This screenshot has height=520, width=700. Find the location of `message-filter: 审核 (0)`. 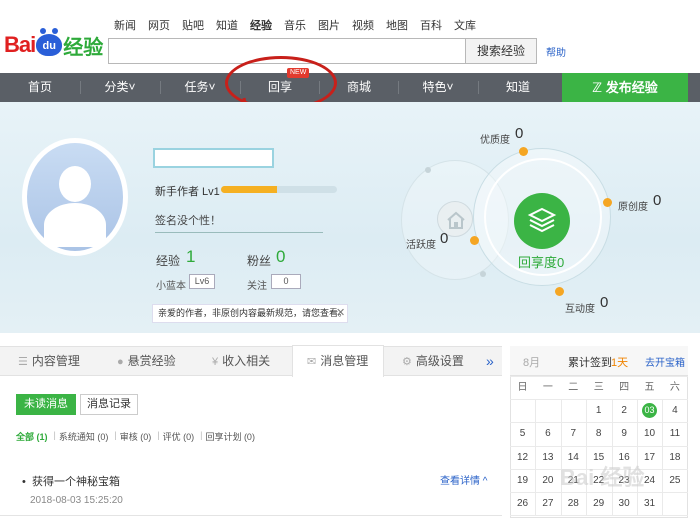

message-filter: 审核 (0) is located at coordinates (136, 436).